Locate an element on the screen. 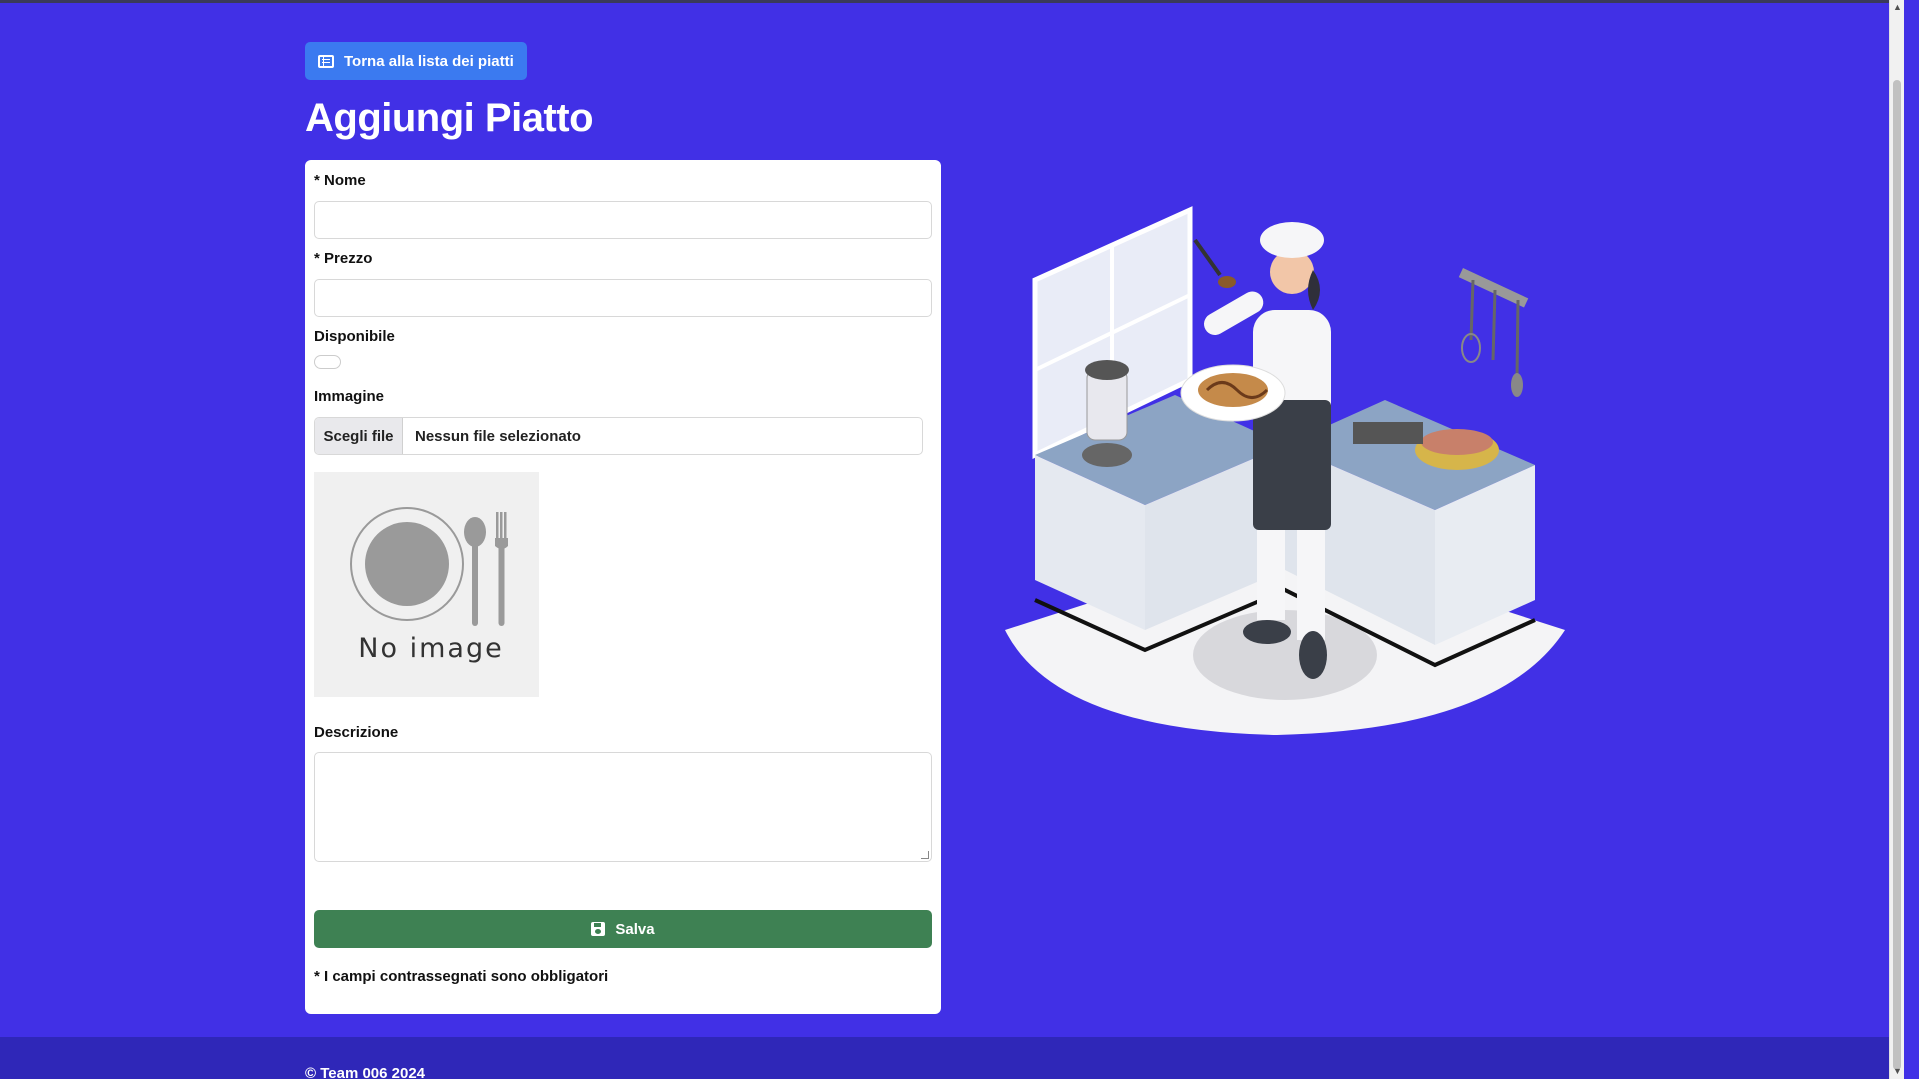 The image size is (1919, 1079). prezzo-label: * Prezzo is located at coordinates (343, 258).